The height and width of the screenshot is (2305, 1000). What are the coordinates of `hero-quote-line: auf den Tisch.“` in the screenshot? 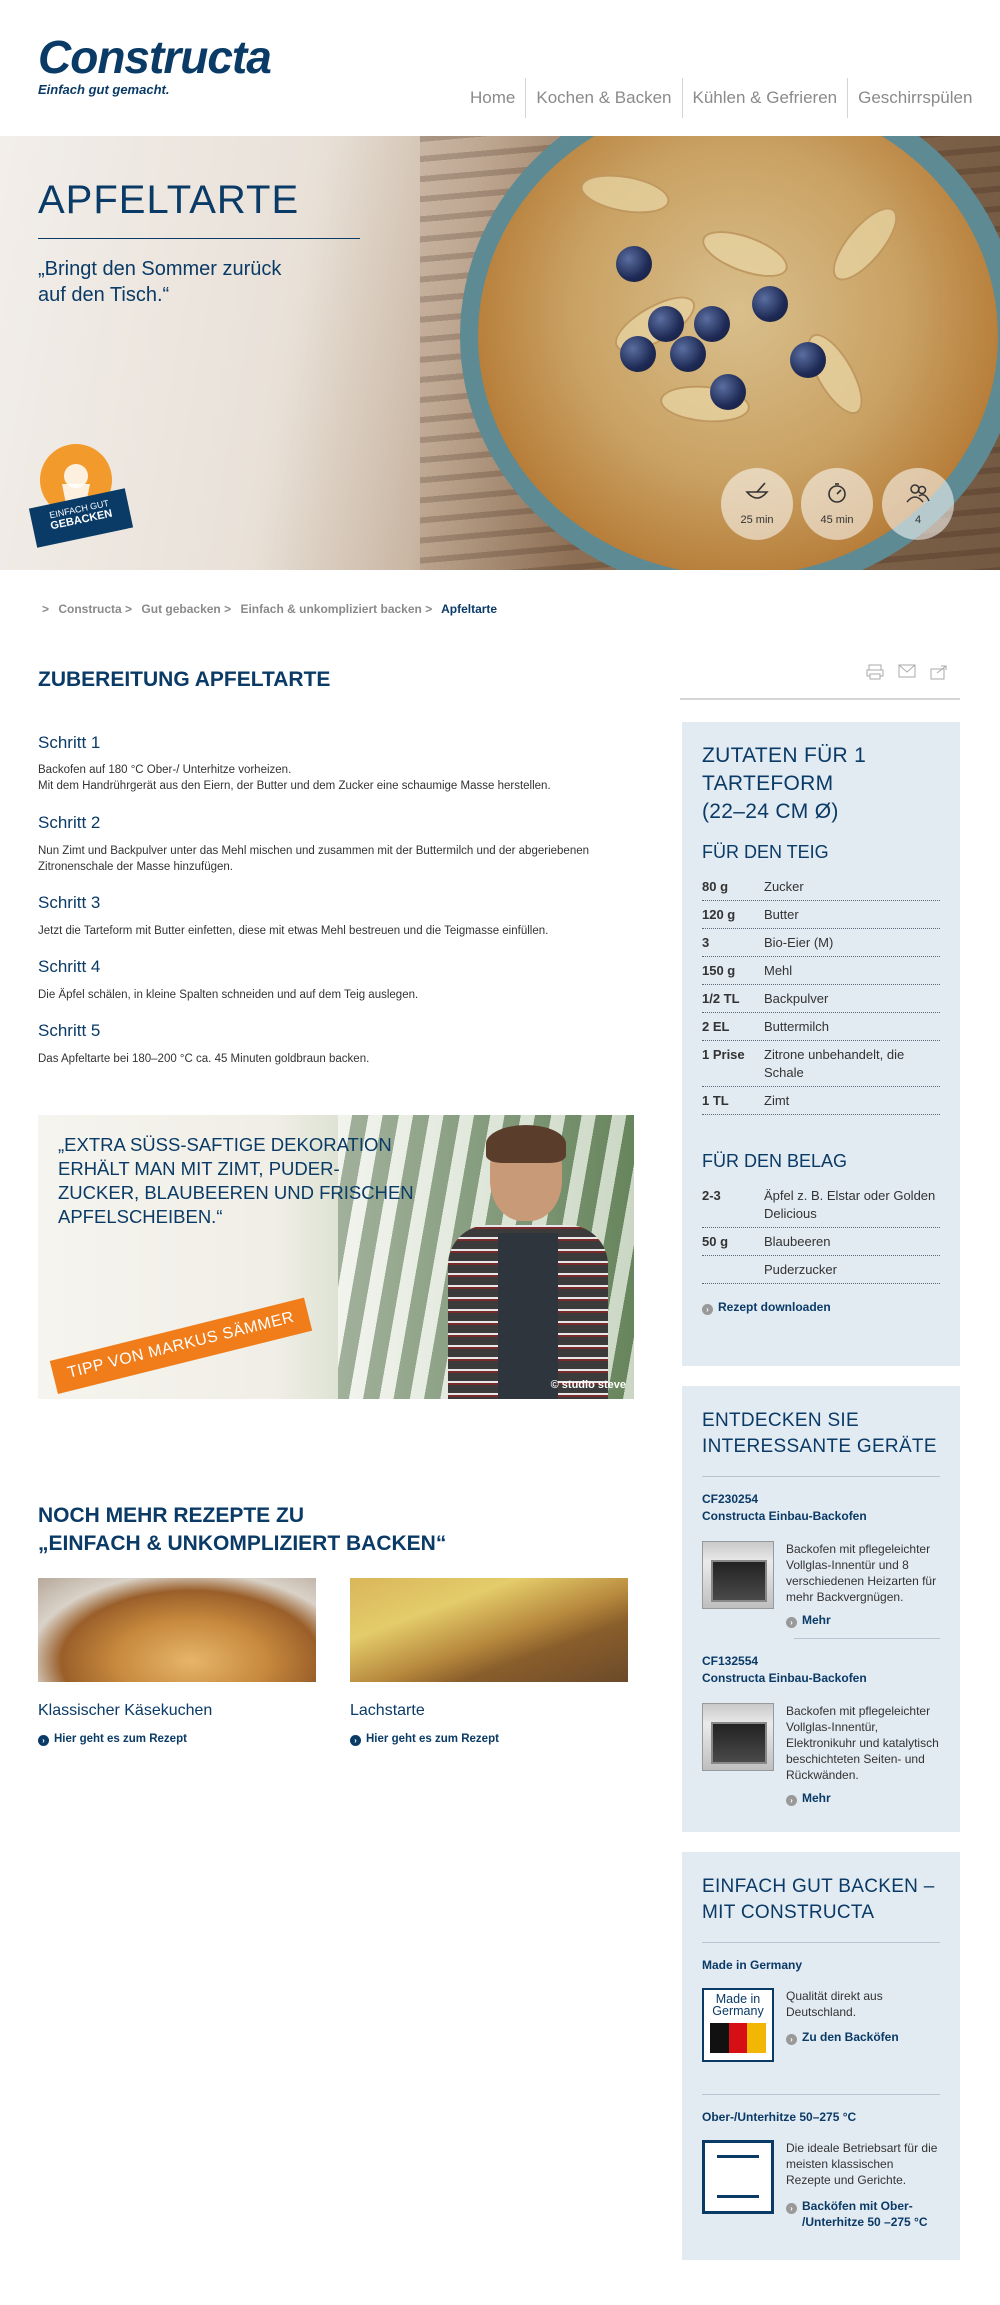 It's located at (104, 295).